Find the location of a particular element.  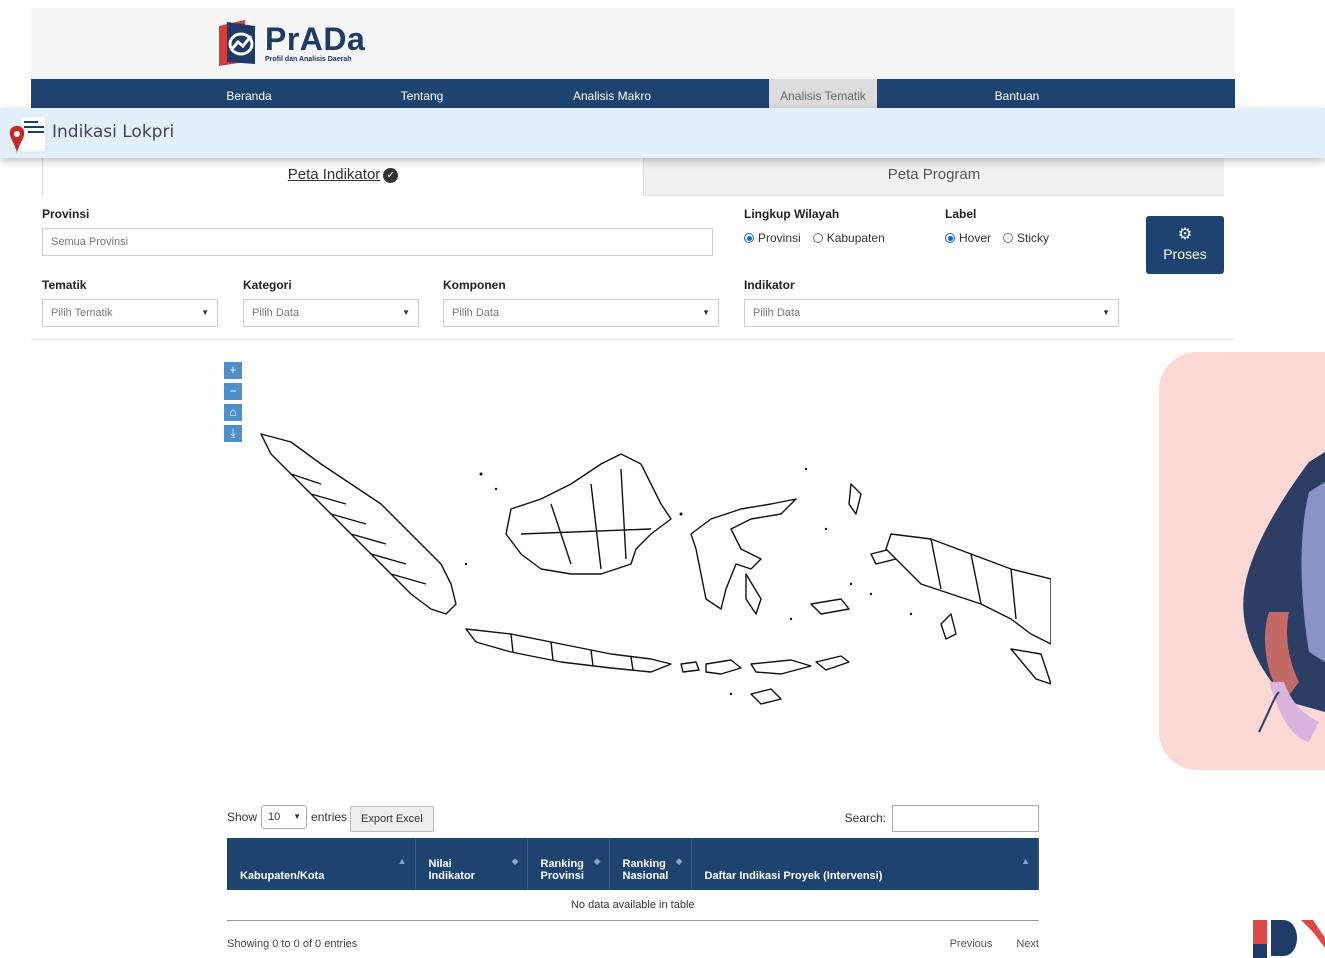

radio-kabupaten: Kabupaten is located at coordinates (848, 238).